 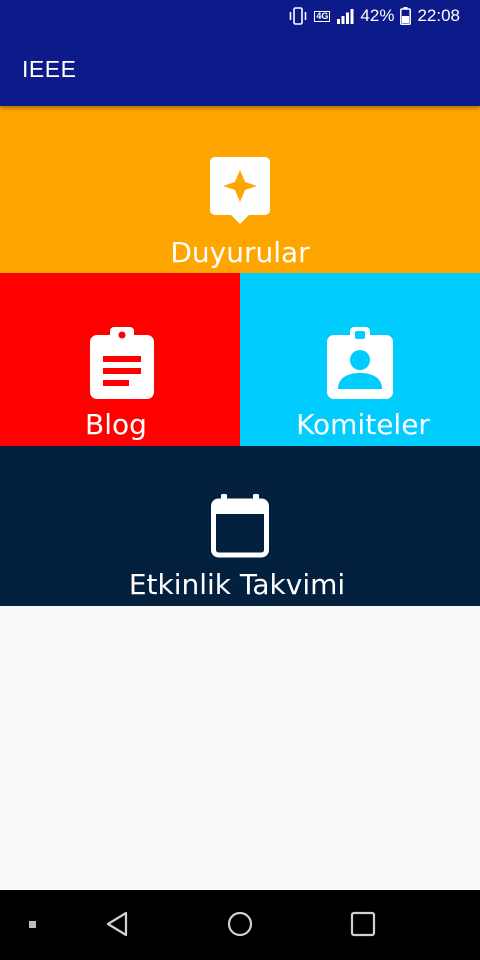 I want to click on tile-label: Blog, so click(x=116, y=424).